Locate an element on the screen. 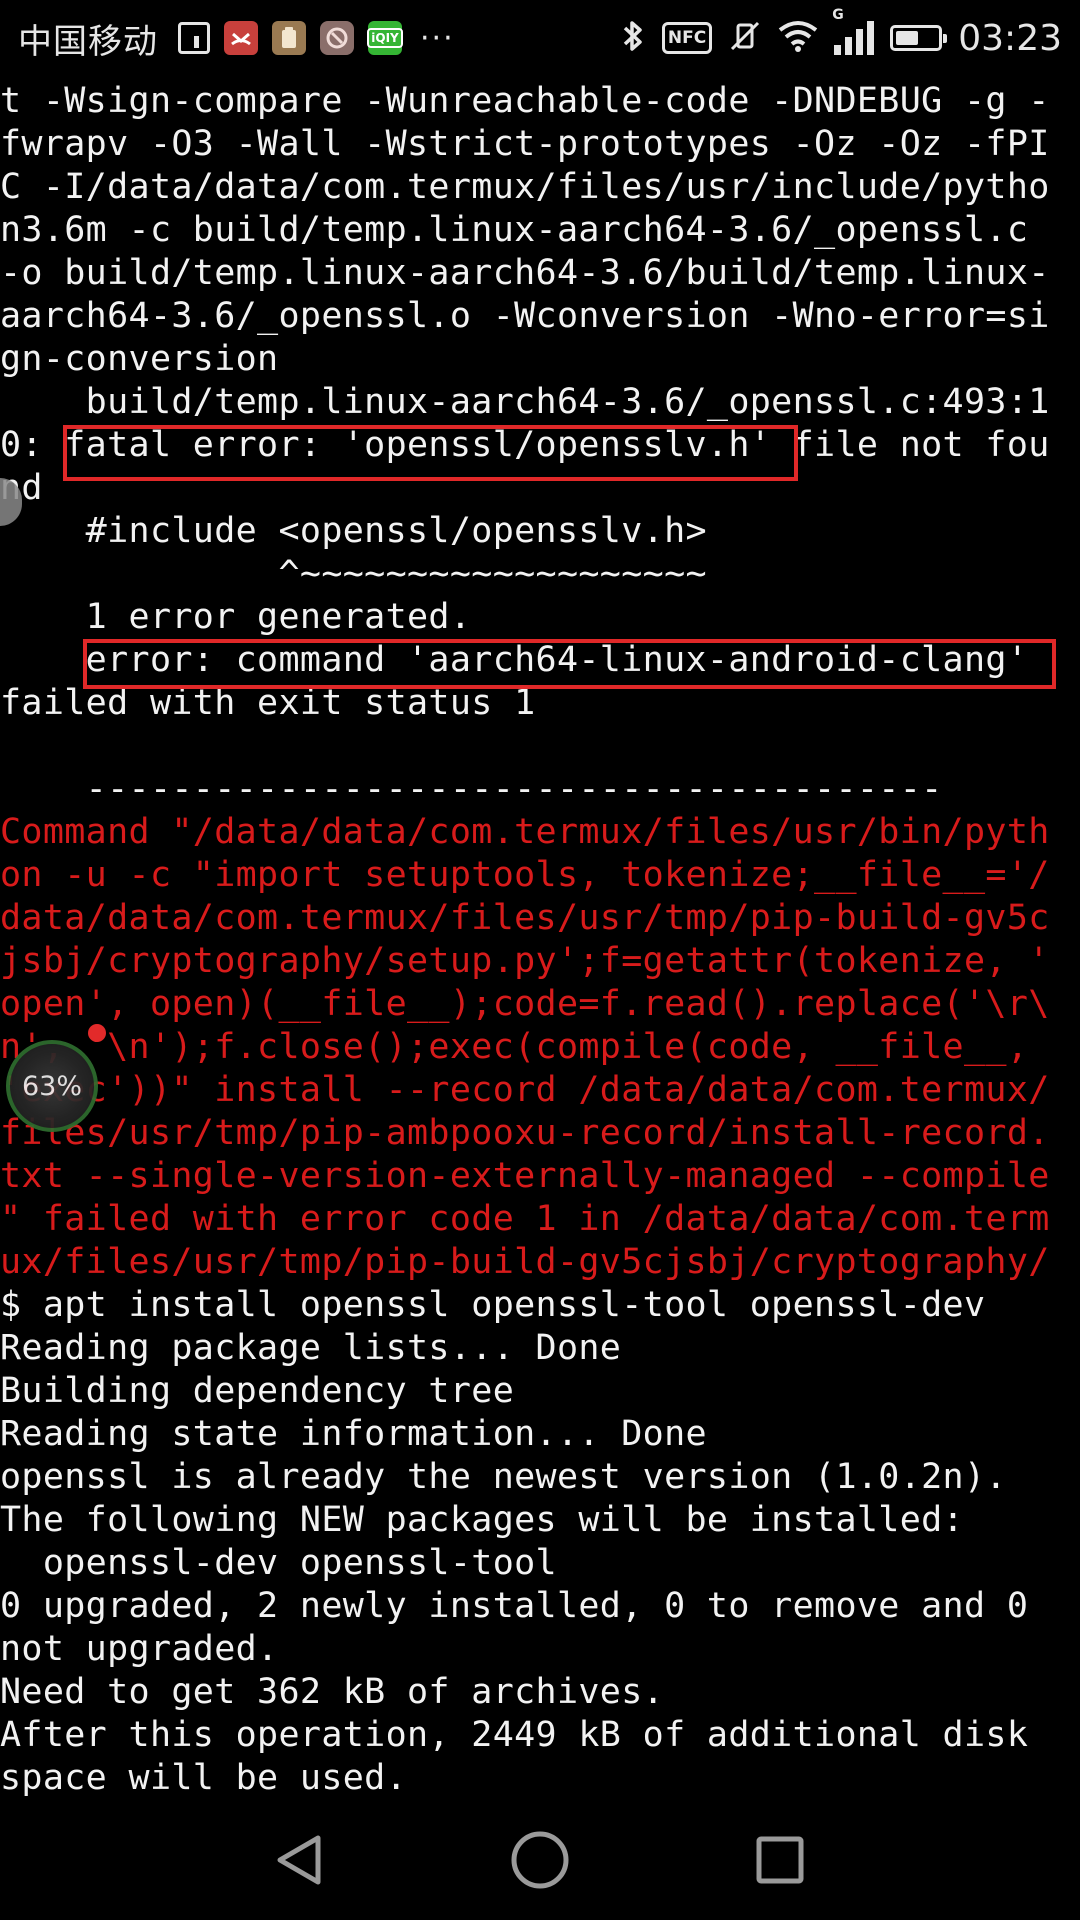 Image resolution: width=1080 pixels, height=1920 pixels. terminal-line: openssl-dev openssl-tool is located at coordinates (278, 1563).